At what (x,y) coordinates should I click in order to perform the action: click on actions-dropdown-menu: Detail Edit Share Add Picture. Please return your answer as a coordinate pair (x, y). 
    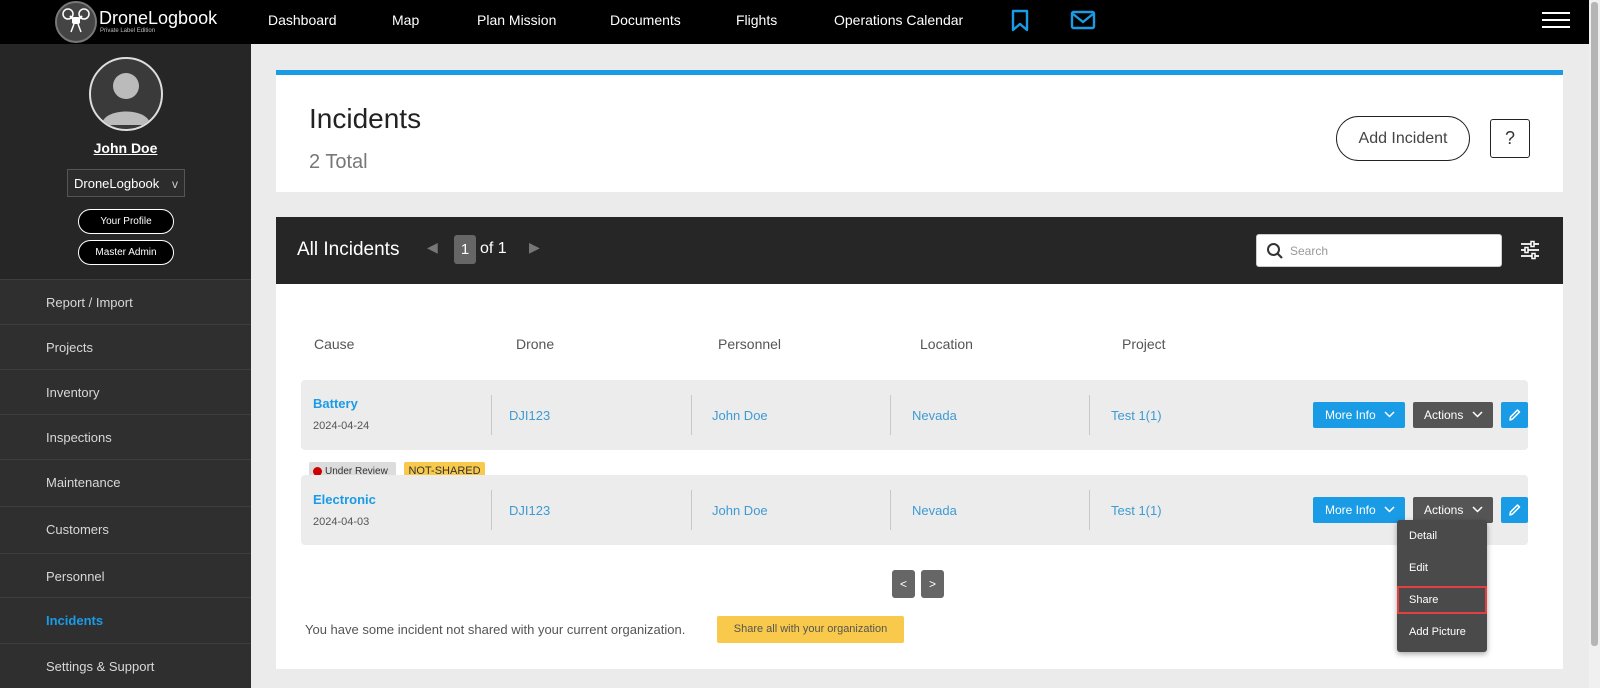
    Looking at the image, I should click on (1442, 586).